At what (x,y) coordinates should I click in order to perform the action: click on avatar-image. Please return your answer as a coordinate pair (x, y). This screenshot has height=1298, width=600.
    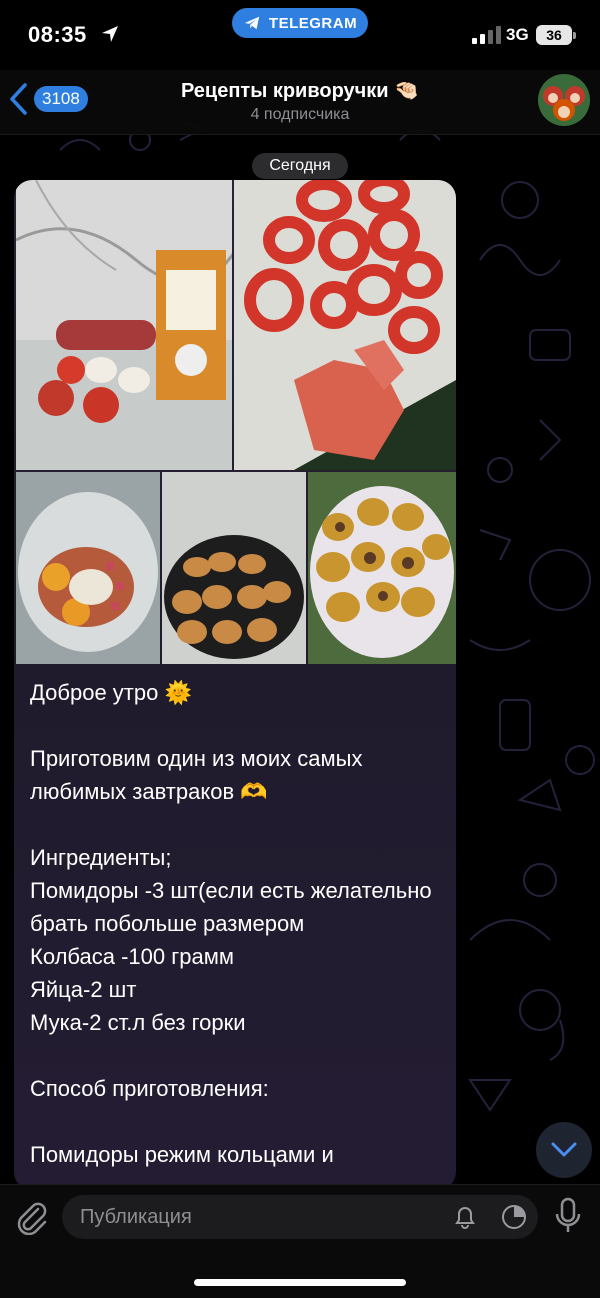
    Looking at the image, I should click on (564, 100).